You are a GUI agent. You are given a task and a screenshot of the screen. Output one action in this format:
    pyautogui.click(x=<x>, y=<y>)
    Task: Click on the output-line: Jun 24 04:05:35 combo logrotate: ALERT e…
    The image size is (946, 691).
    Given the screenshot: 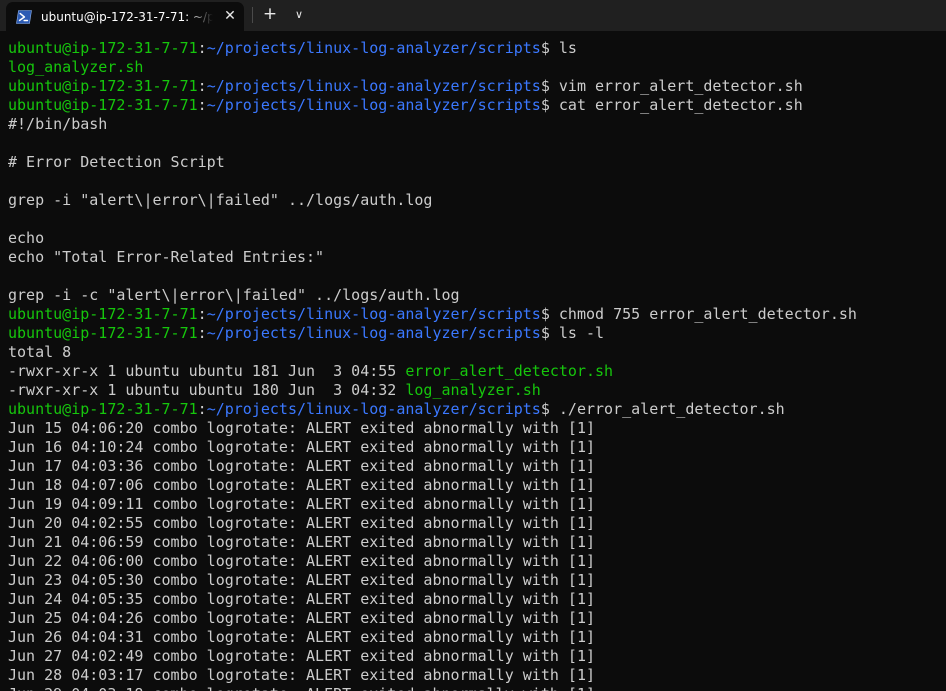 What is the action you would take?
    pyautogui.click(x=301, y=599)
    